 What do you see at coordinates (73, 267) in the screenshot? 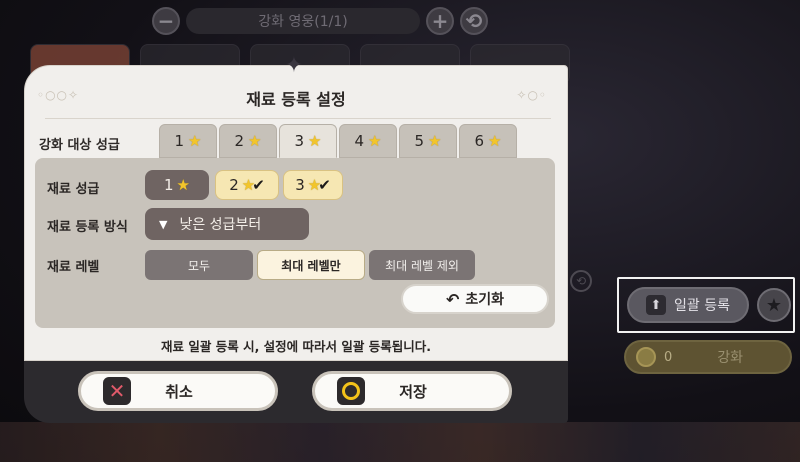
I see `material-level-label: 재료 레벨` at bounding box center [73, 267].